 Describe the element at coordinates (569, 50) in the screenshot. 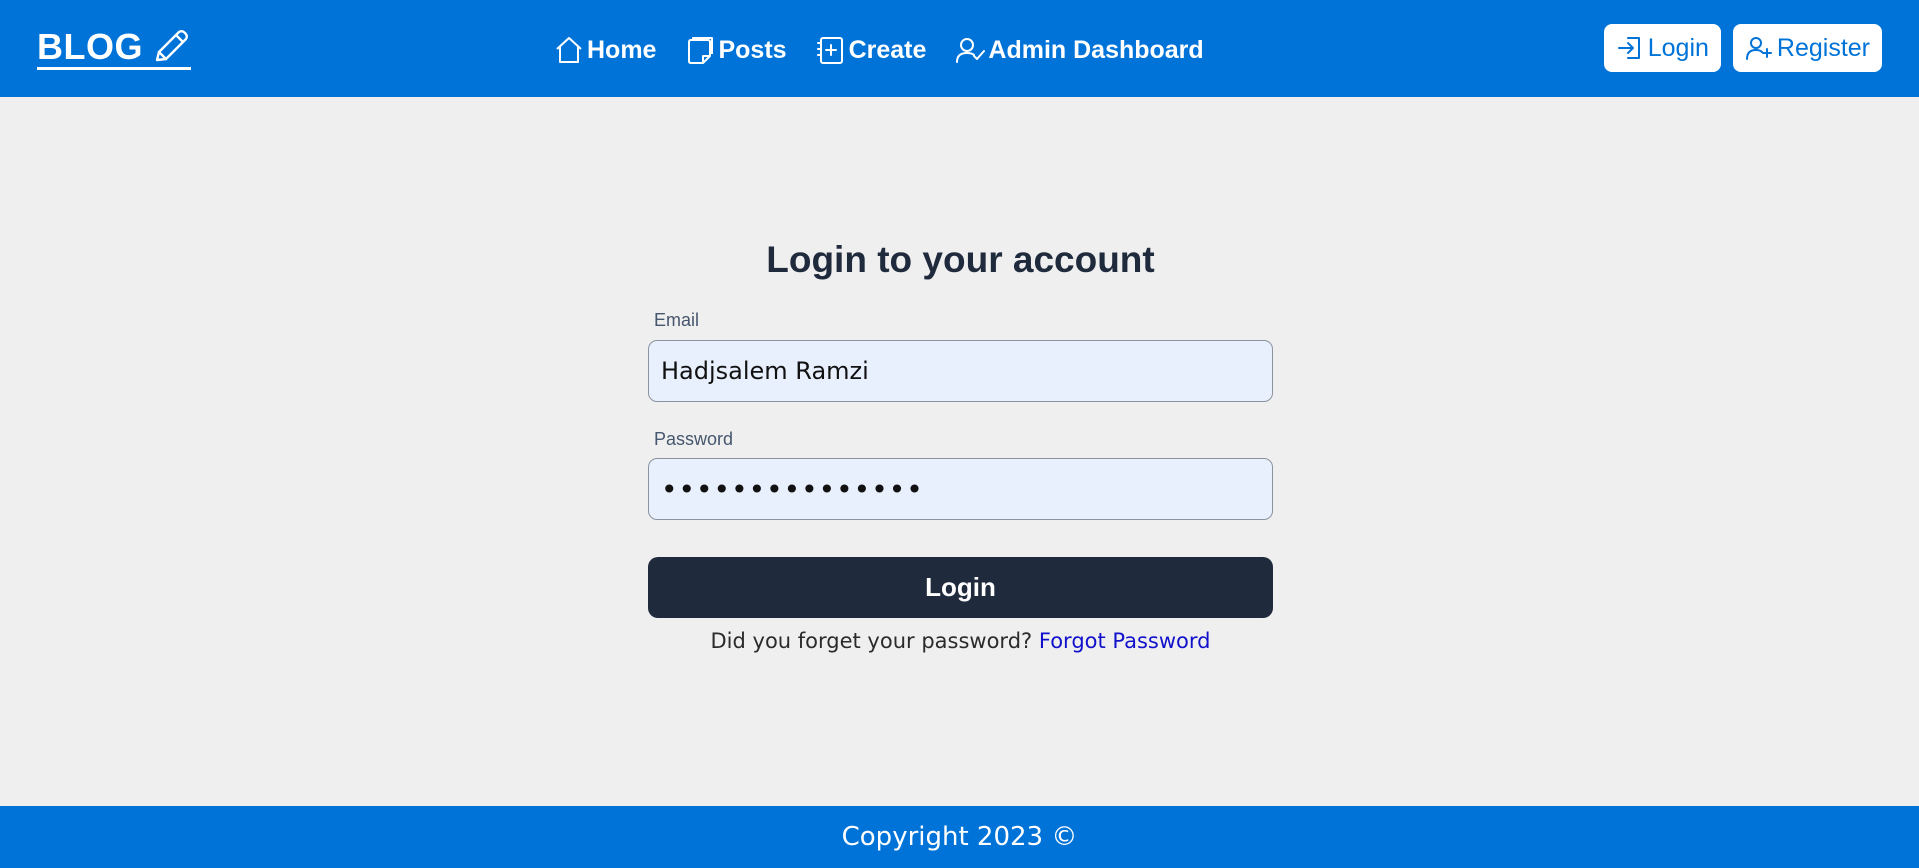

I see `home-icon` at that location.